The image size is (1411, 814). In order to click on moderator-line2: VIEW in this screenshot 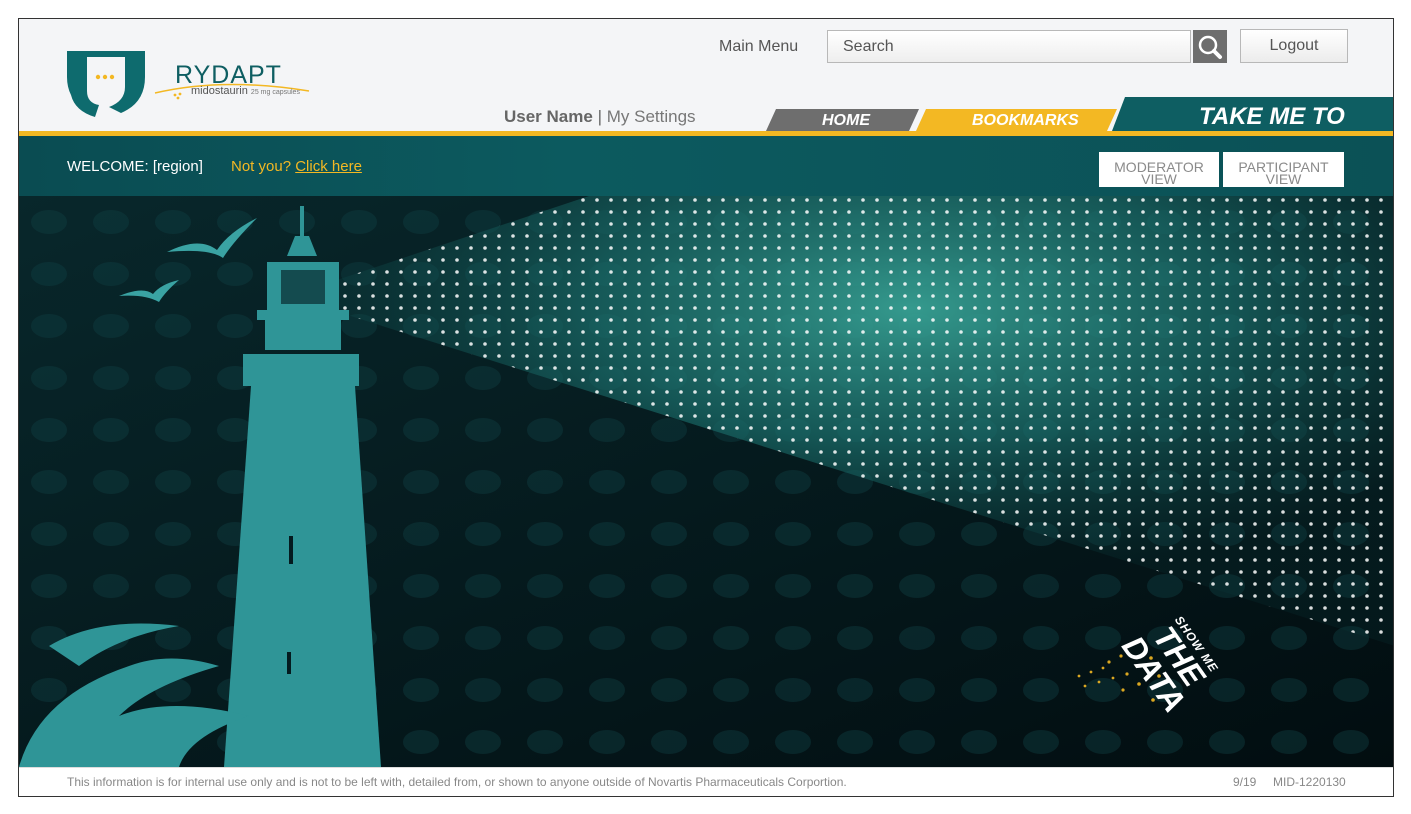, I will do `click(1159, 178)`.